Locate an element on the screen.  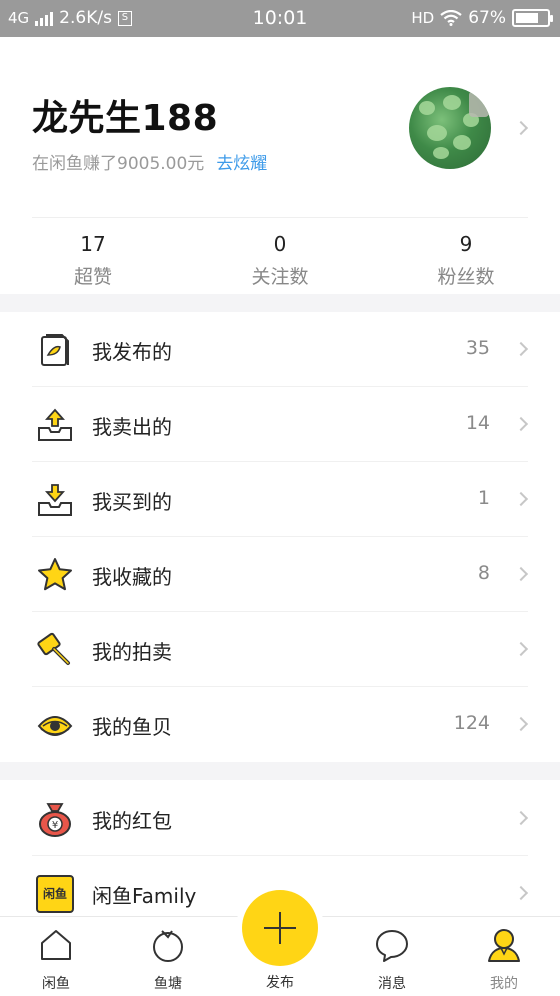
battery-percent: 67% is located at coordinates (487, 18).